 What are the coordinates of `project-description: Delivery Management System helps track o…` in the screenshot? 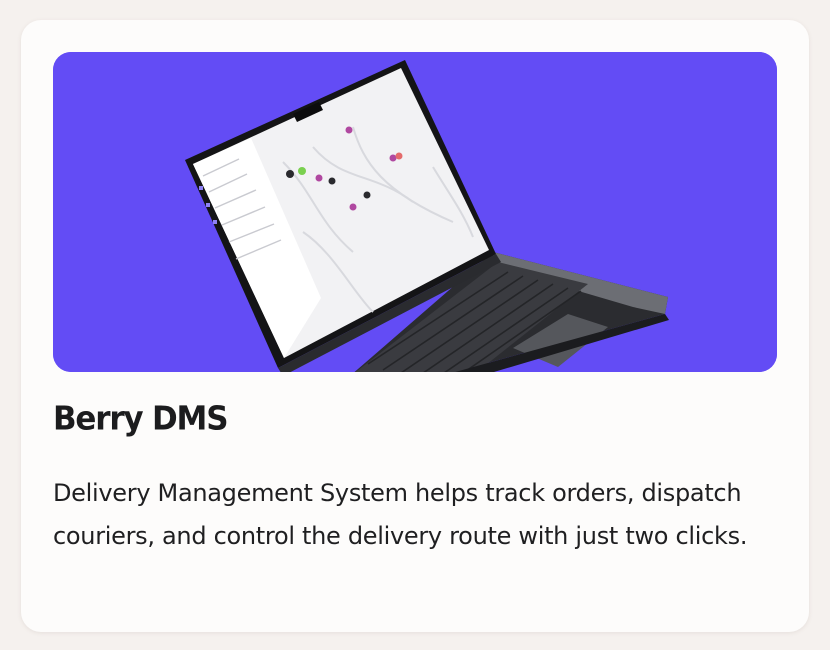 It's located at (400, 514).